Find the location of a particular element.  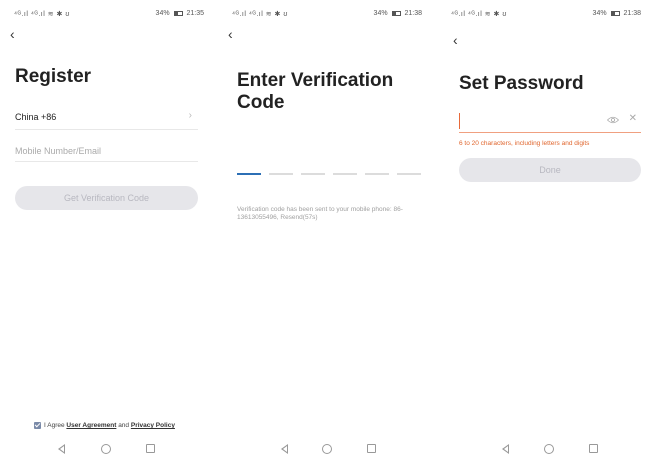

password-field: ✕ is located at coordinates (550, 122).